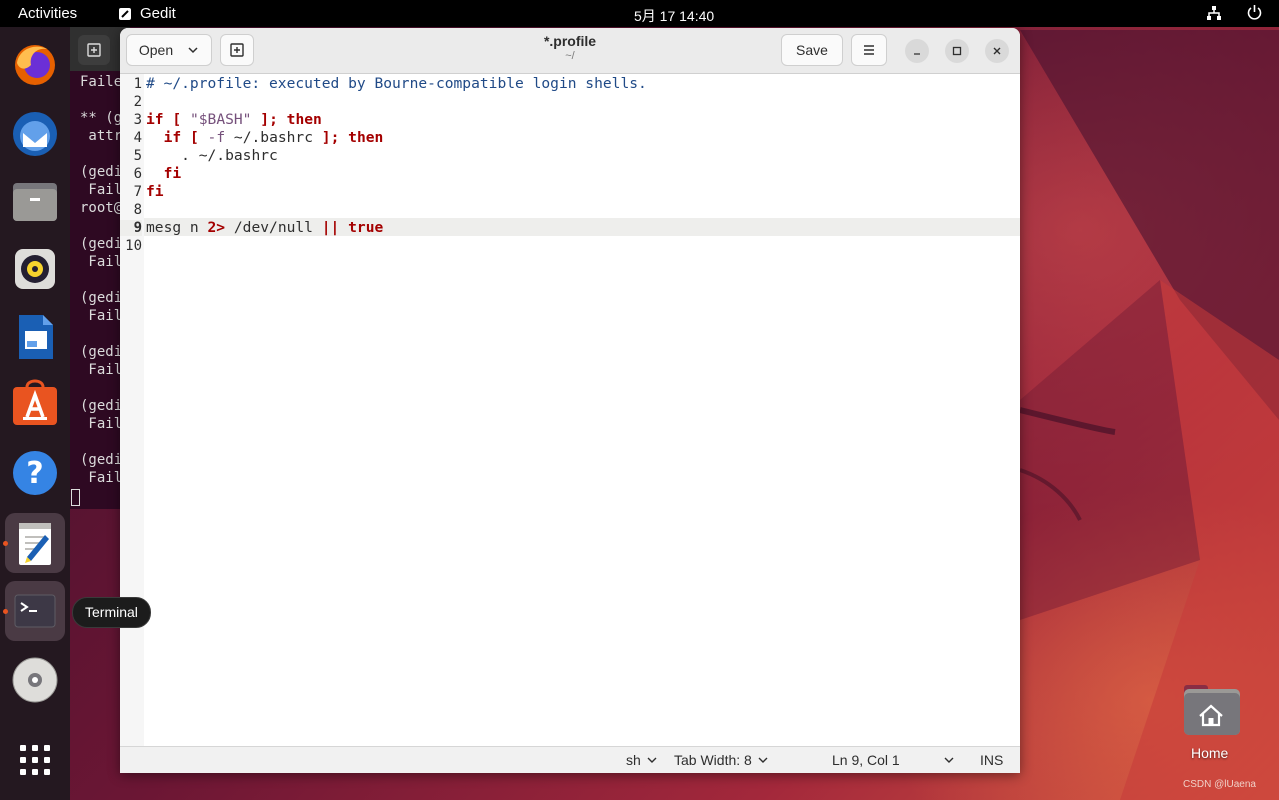 The image size is (1279, 800). I want to click on status-bar: sh Tab Width: 8 Ln 9, Col 1 INS, so click(570, 759).